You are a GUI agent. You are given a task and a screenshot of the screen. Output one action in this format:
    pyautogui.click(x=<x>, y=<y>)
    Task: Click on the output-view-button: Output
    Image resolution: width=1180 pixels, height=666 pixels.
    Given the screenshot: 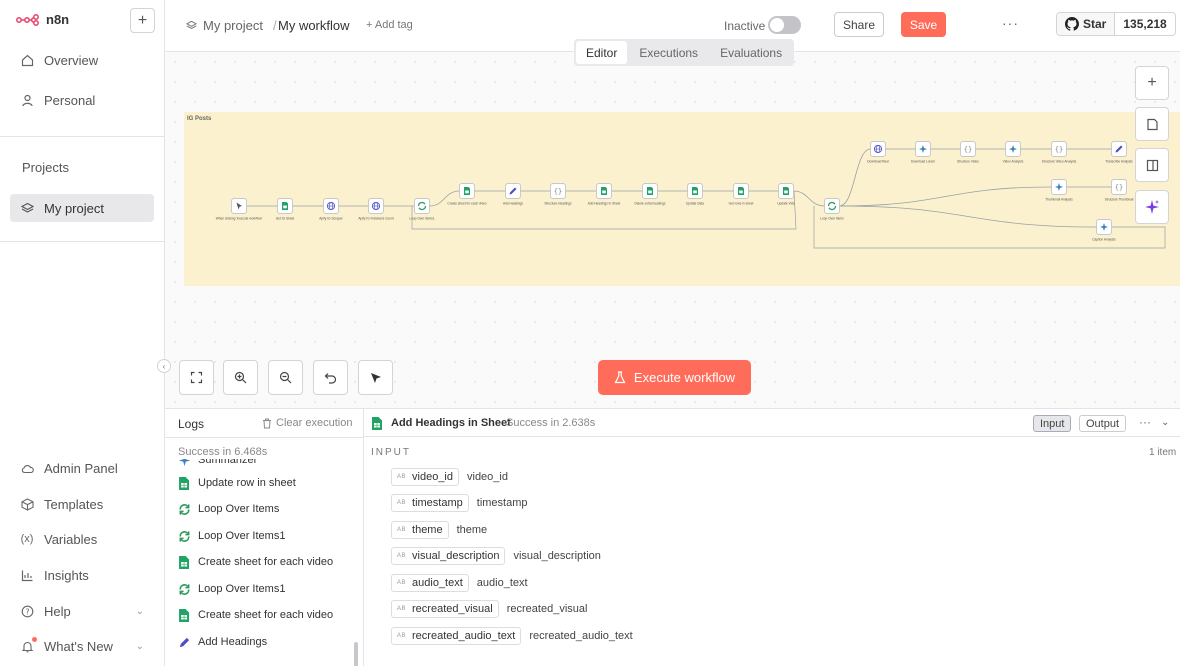 What is the action you would take?
    pyautogui.click(x=1103, y=423)
    